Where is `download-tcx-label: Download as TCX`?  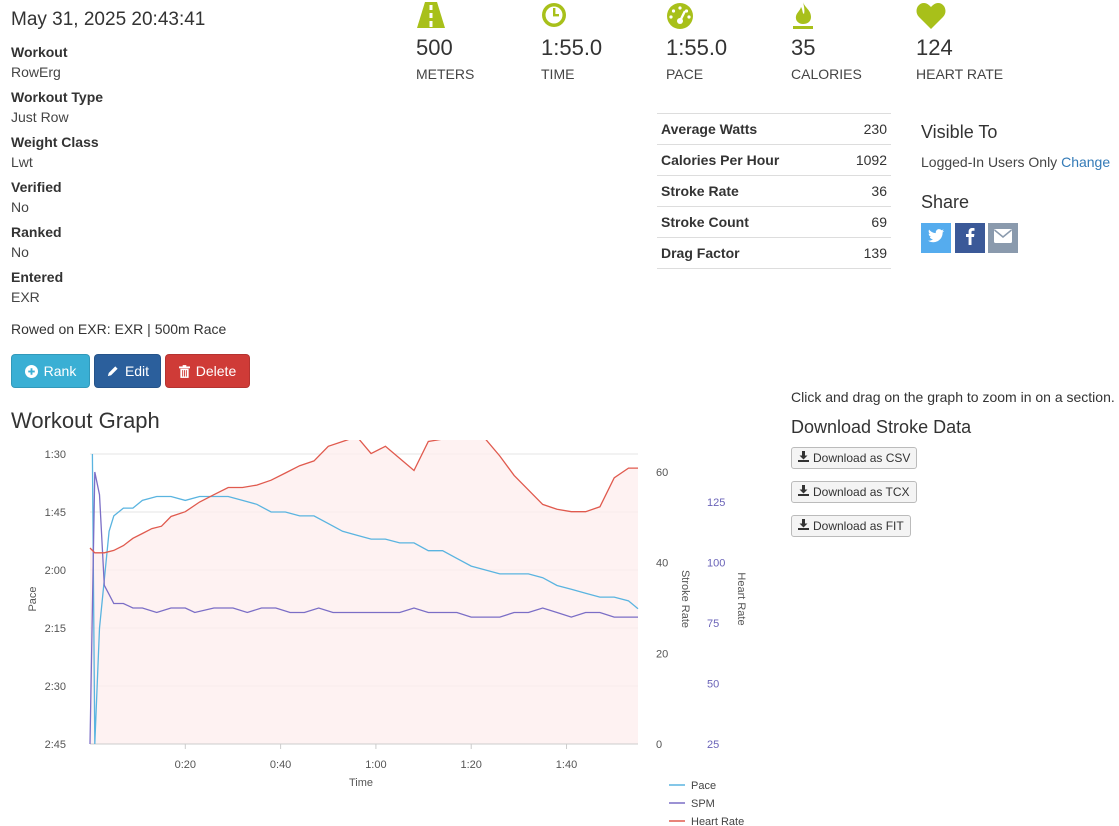
download-tcx-label: Download as TCX is located at coordinates (861, 492).